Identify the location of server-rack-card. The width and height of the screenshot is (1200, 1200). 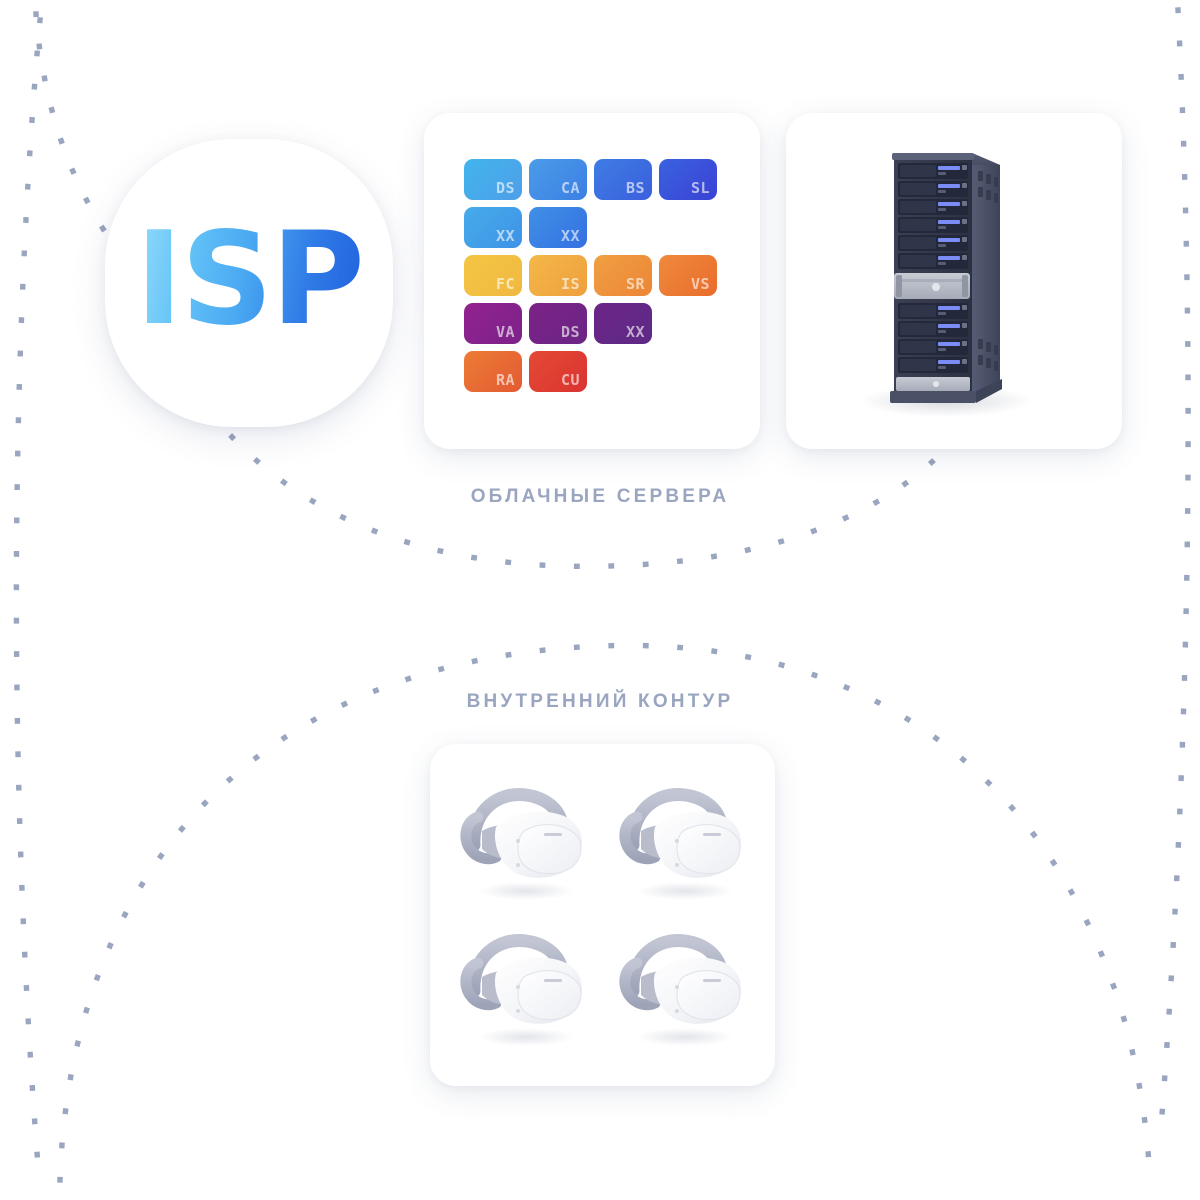
(954, 281).